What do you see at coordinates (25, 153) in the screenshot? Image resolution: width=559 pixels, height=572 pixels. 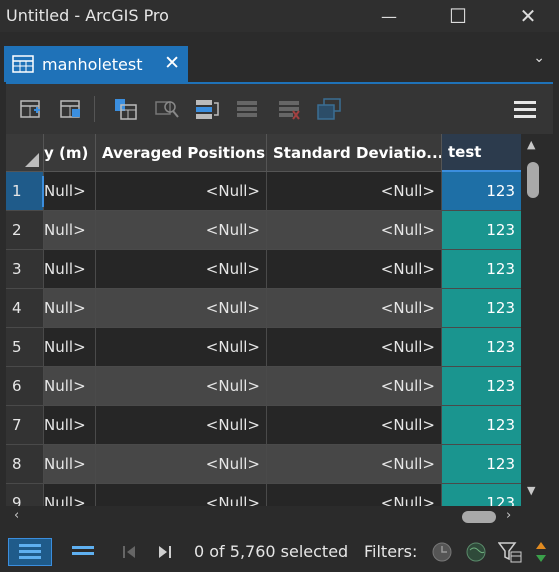 I see `select-all-corner` at bounding box center [25, 153].